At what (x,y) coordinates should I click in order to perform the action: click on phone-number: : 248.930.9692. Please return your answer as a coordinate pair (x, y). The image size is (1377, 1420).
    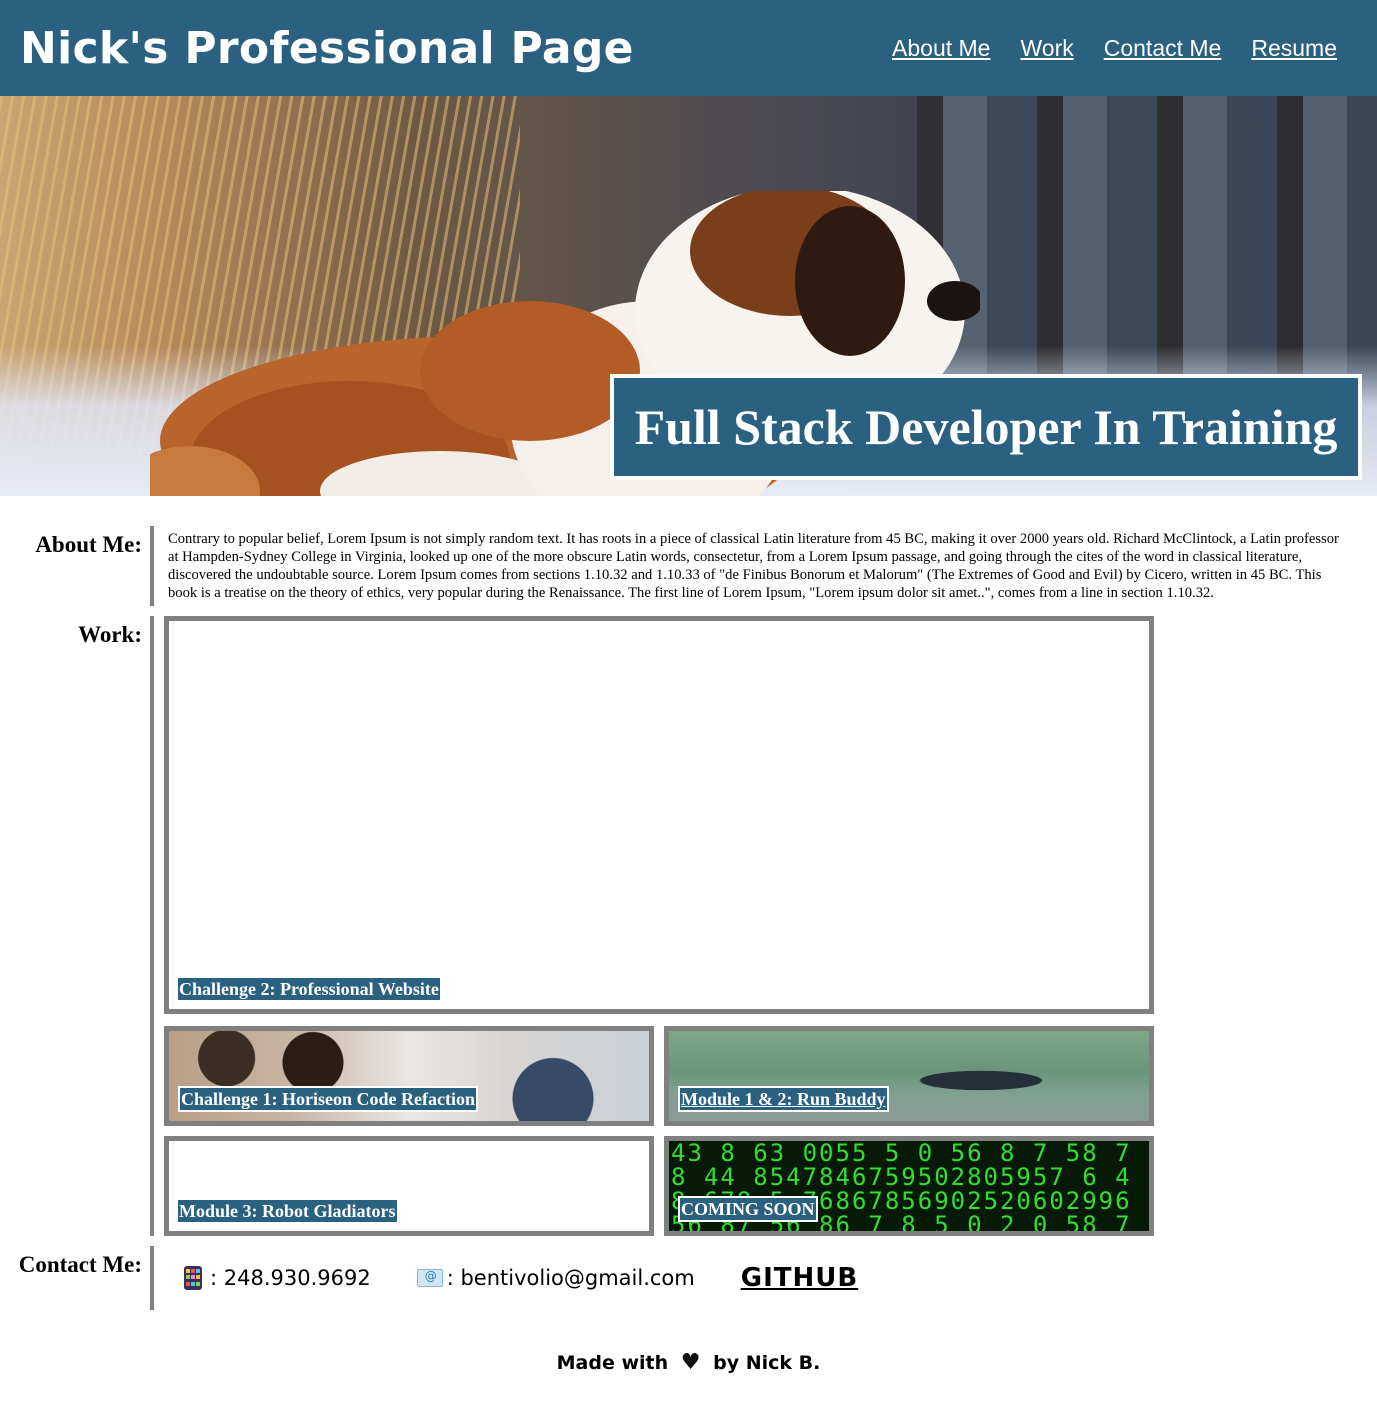
    Looking at the image, I should click on (290, 1278).